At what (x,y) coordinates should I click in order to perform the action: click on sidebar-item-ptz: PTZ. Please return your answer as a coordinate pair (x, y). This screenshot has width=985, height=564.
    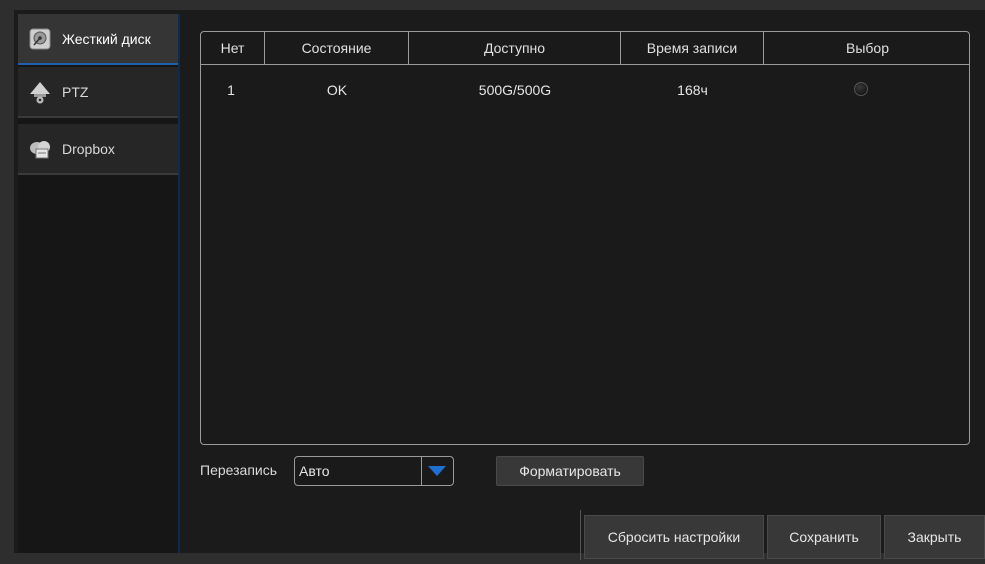
    Looking at the image, I should click on (98, 92).